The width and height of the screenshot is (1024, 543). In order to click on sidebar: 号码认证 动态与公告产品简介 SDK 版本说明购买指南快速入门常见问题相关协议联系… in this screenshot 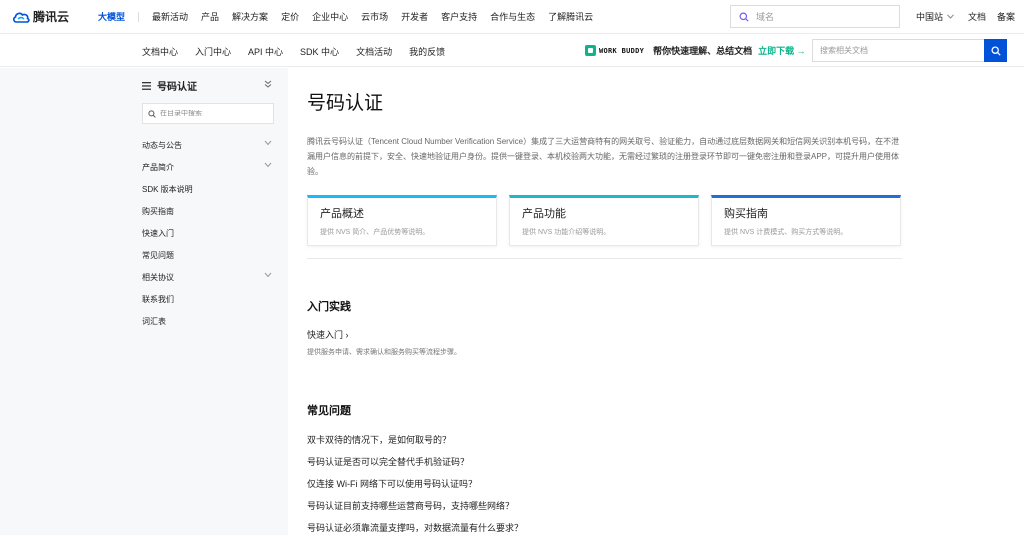, I will do `click(210, 200)`.